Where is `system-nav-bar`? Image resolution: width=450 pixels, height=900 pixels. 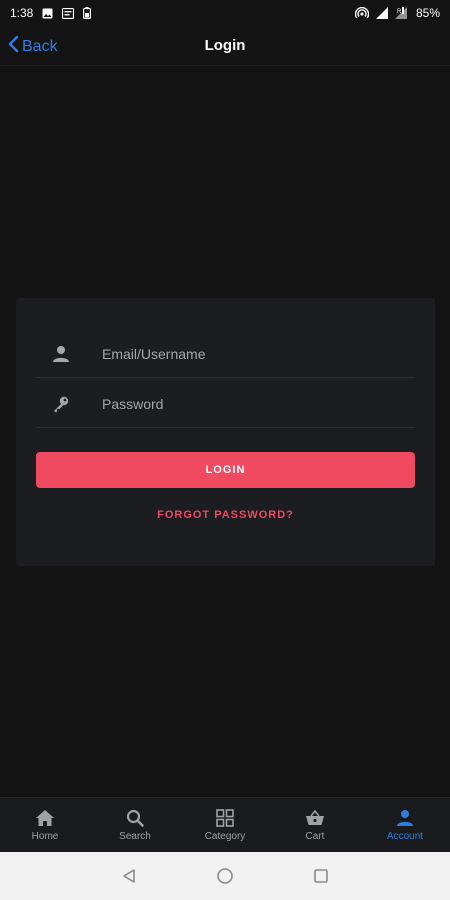 system-nav-bar is located at coordinates (225, 876).